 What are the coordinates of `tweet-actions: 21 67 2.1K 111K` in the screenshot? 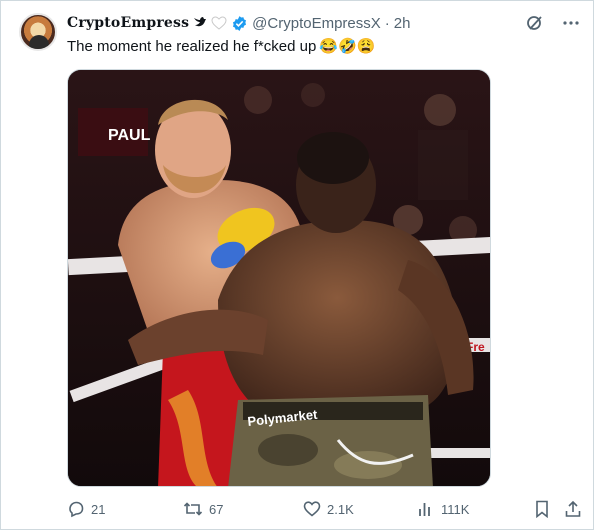 It's located at (327, 511).